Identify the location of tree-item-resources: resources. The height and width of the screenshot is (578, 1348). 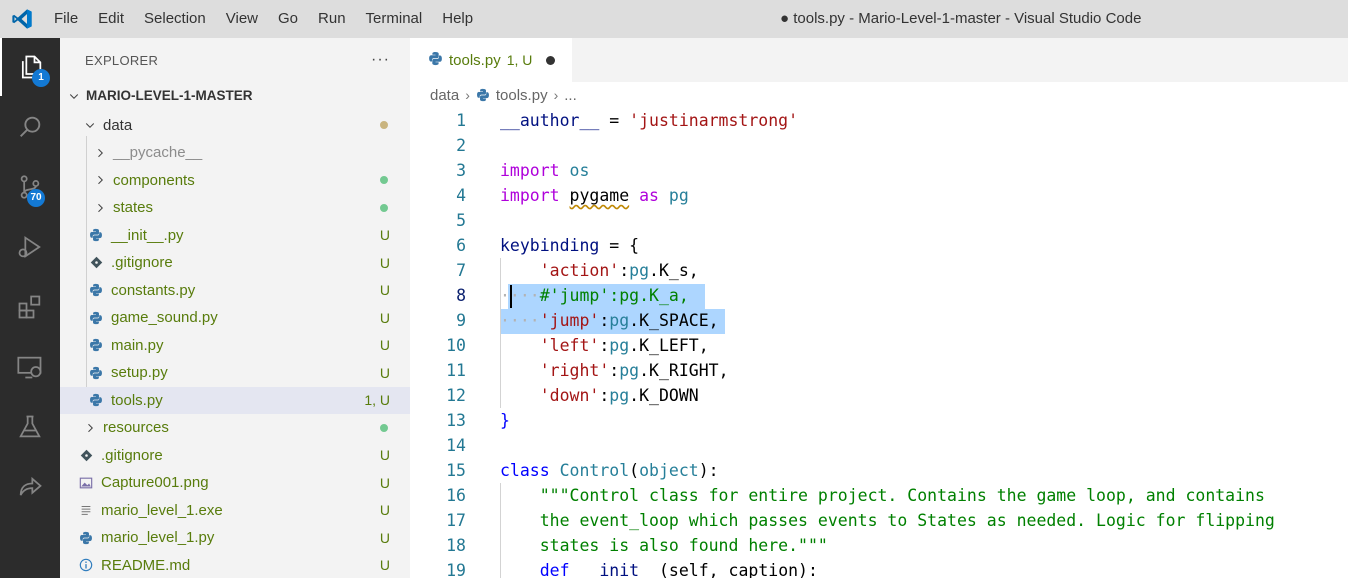
(235, 427).